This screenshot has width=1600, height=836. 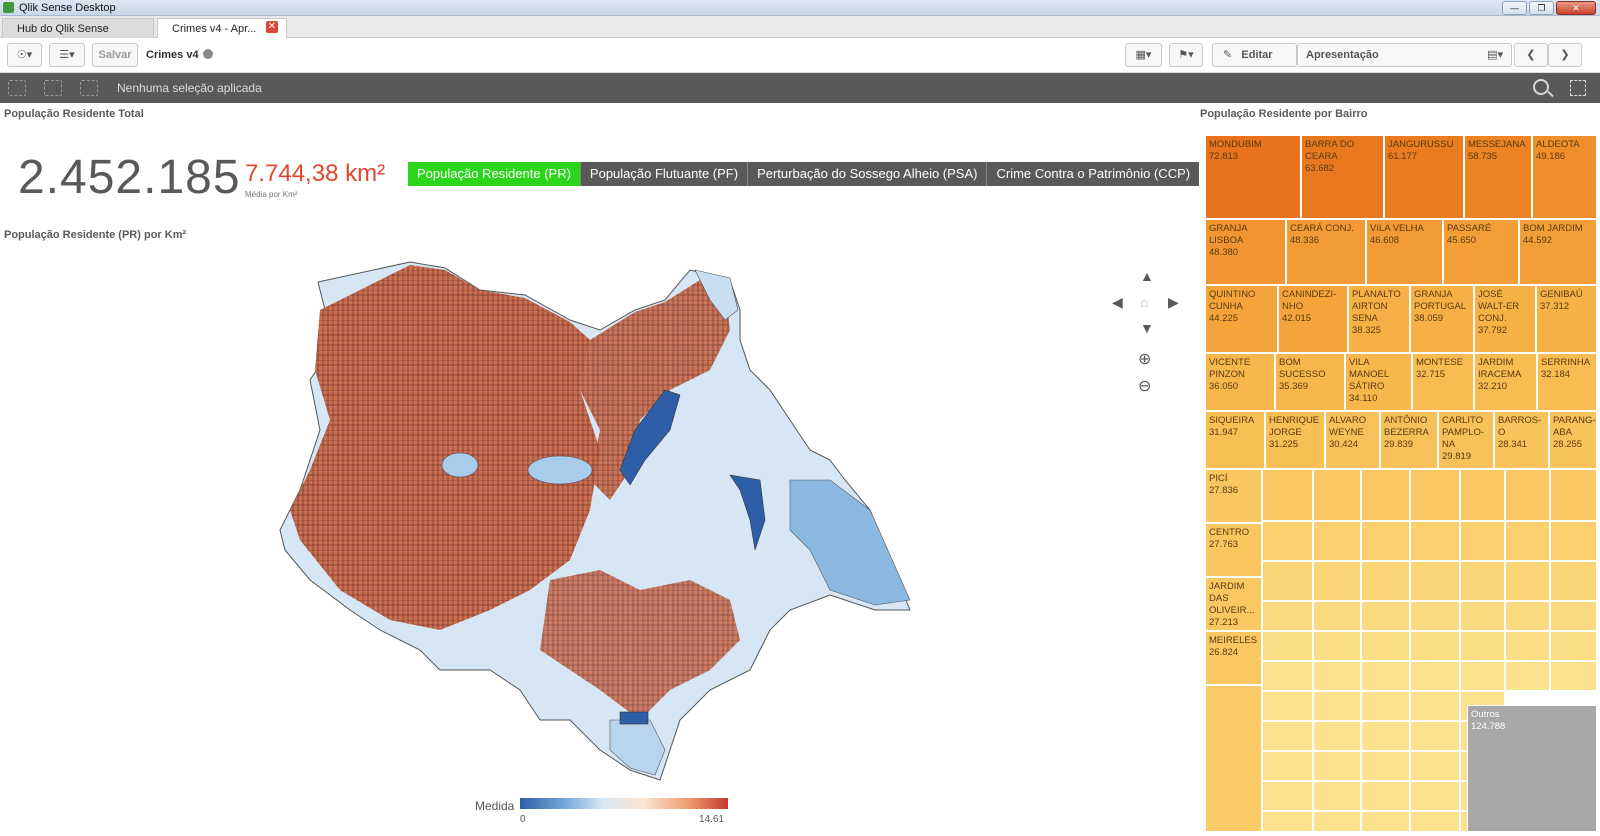 What do you see at coordinates (1567, 382) in the screenshot?
I see `treemap-cell: SERRINHA 32.184` at bounding box center [1567, 382].